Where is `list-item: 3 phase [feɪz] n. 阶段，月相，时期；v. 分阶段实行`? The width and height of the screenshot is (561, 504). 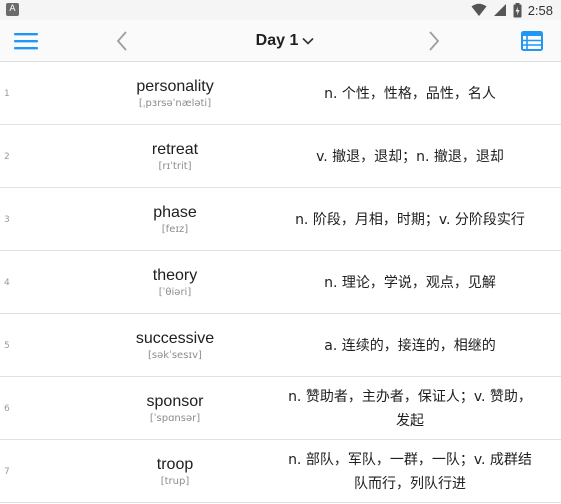 list-item: 3 phase [feɪz] n. 阶段，月相，时期；v. 分阶段实行 is located at coordinates (280, 219).